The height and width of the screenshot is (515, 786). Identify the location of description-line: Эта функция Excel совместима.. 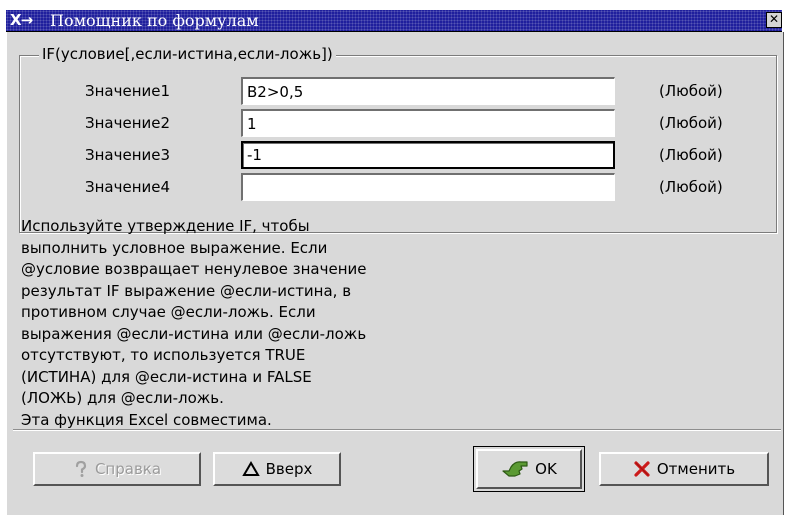
(146, 419).